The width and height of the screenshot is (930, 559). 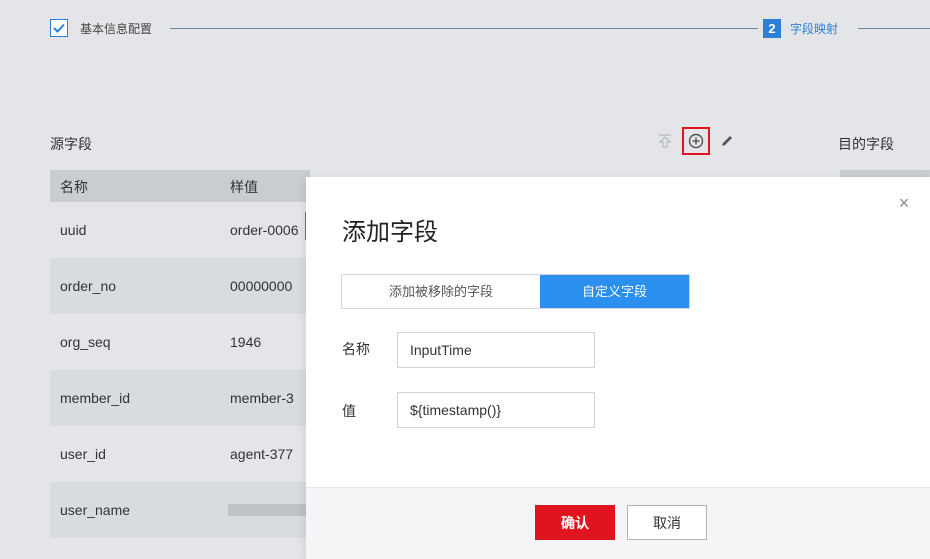 I want to click on add-circle-icon, so click(x=696, y=141).